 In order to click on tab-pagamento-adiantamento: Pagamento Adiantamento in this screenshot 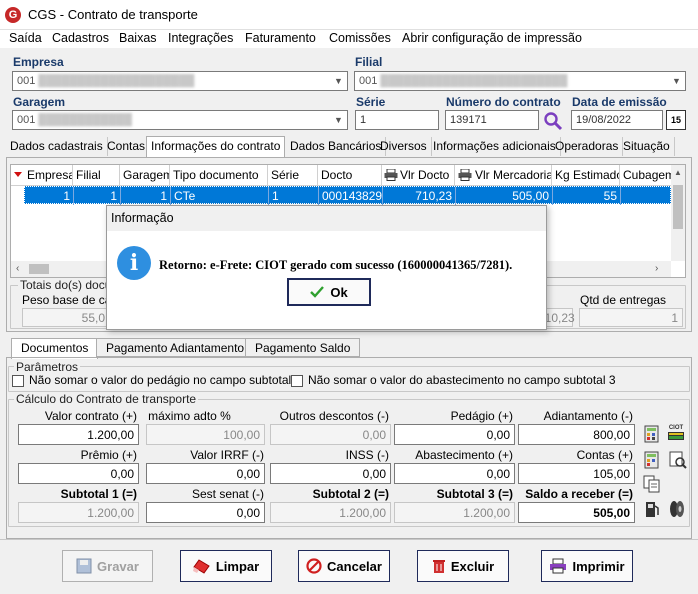, I will do `click(175, 347)`.